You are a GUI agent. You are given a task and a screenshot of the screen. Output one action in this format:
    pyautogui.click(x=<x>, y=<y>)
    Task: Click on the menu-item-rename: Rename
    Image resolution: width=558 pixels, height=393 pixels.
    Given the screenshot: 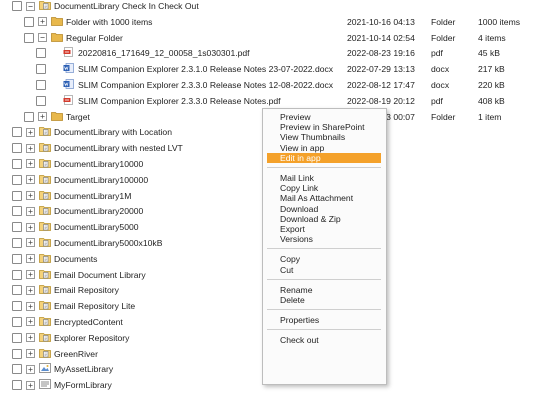 What is the action you would take?
    pyautogui.click(x=324, y=290)
    